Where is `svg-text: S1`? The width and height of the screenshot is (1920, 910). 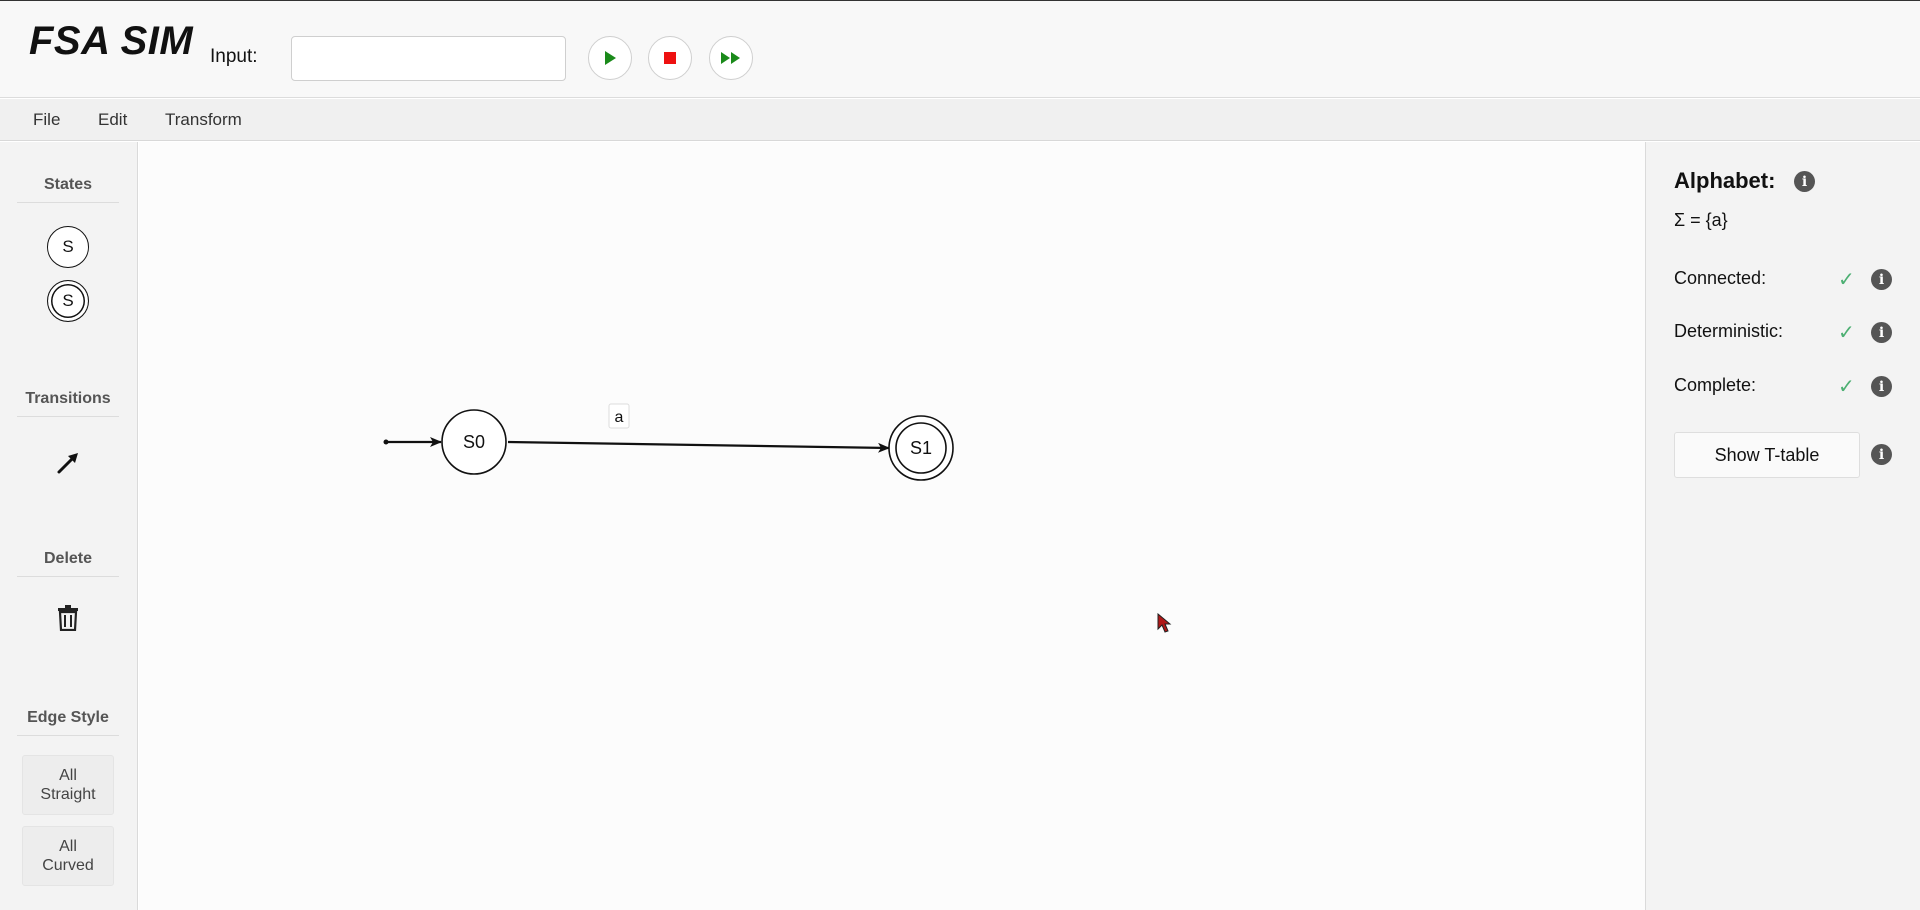 svg-text: S1 is located at coordinates (921, 448).